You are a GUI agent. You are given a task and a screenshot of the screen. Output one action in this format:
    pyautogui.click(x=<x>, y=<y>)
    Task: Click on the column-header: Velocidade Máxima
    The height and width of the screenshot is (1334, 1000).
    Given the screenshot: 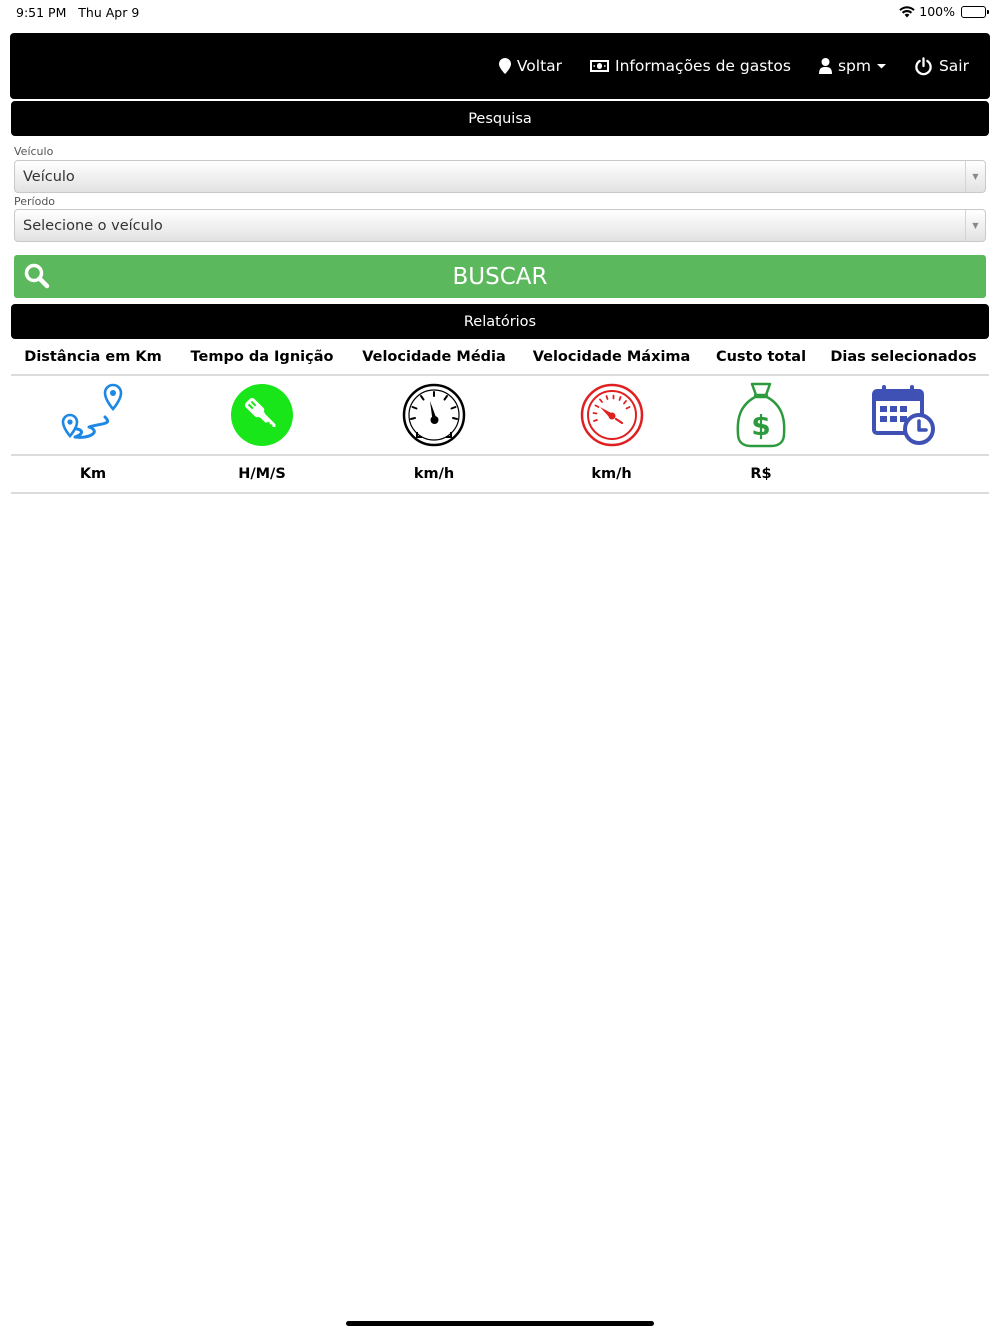 What is the action you would take?
    pyautogui.click(x=611, y=357)
    